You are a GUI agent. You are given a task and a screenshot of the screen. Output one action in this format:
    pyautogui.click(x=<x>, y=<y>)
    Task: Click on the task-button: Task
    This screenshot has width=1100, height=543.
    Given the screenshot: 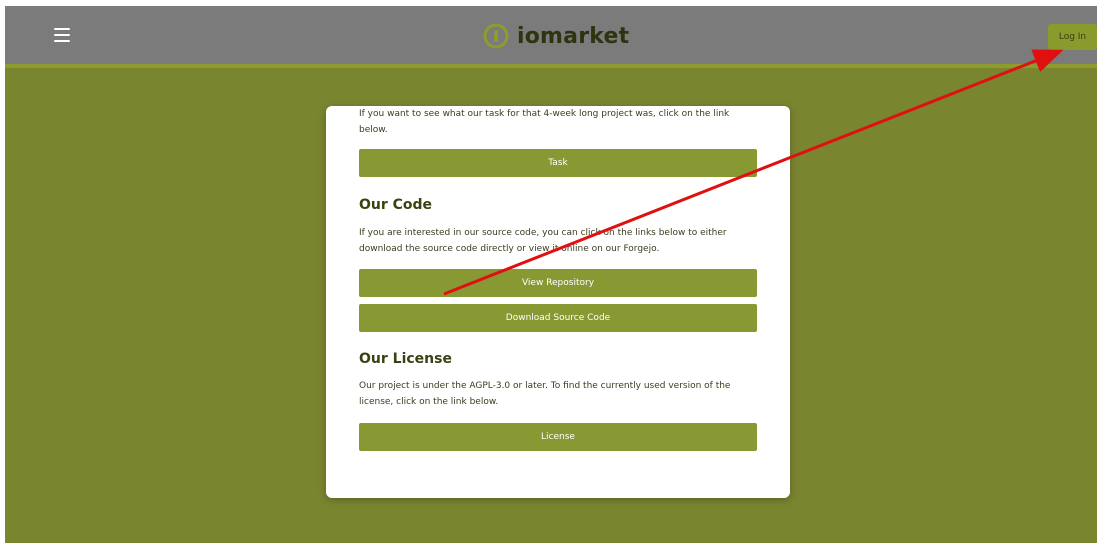 What is the action you would take?
    pyautogui.click(x=558, y=163)
    